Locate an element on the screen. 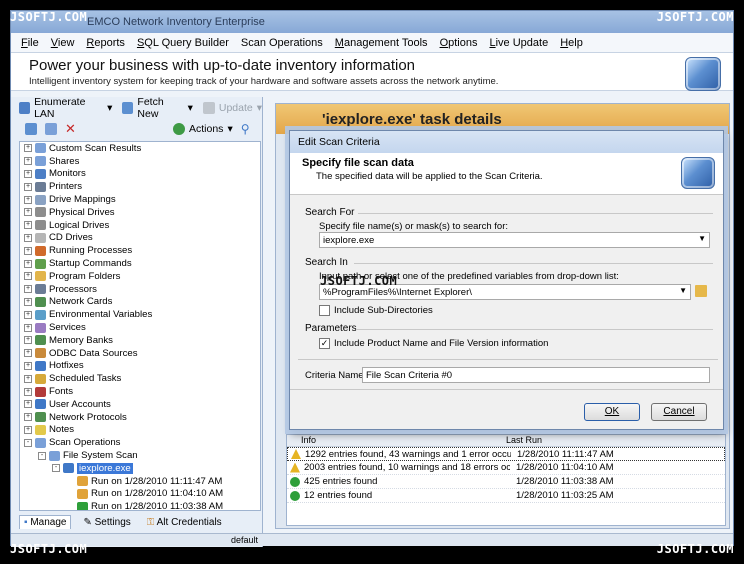 The width and height of the screenshot is (744, 564). tree-item: - File System Scan is located at coordinates (140, 455).